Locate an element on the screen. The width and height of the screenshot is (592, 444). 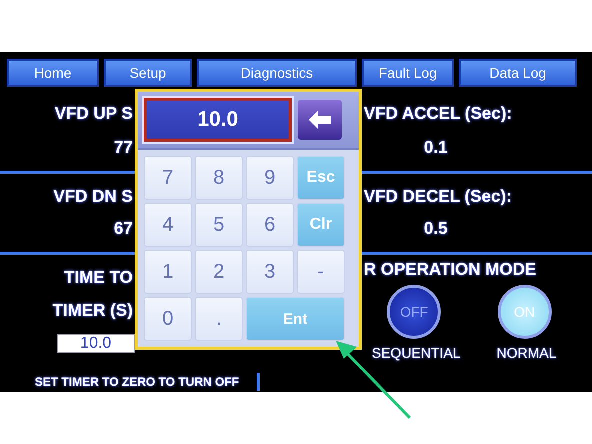
field-label: VFD DECEL (Sec): is located at coordinates (438, 196).